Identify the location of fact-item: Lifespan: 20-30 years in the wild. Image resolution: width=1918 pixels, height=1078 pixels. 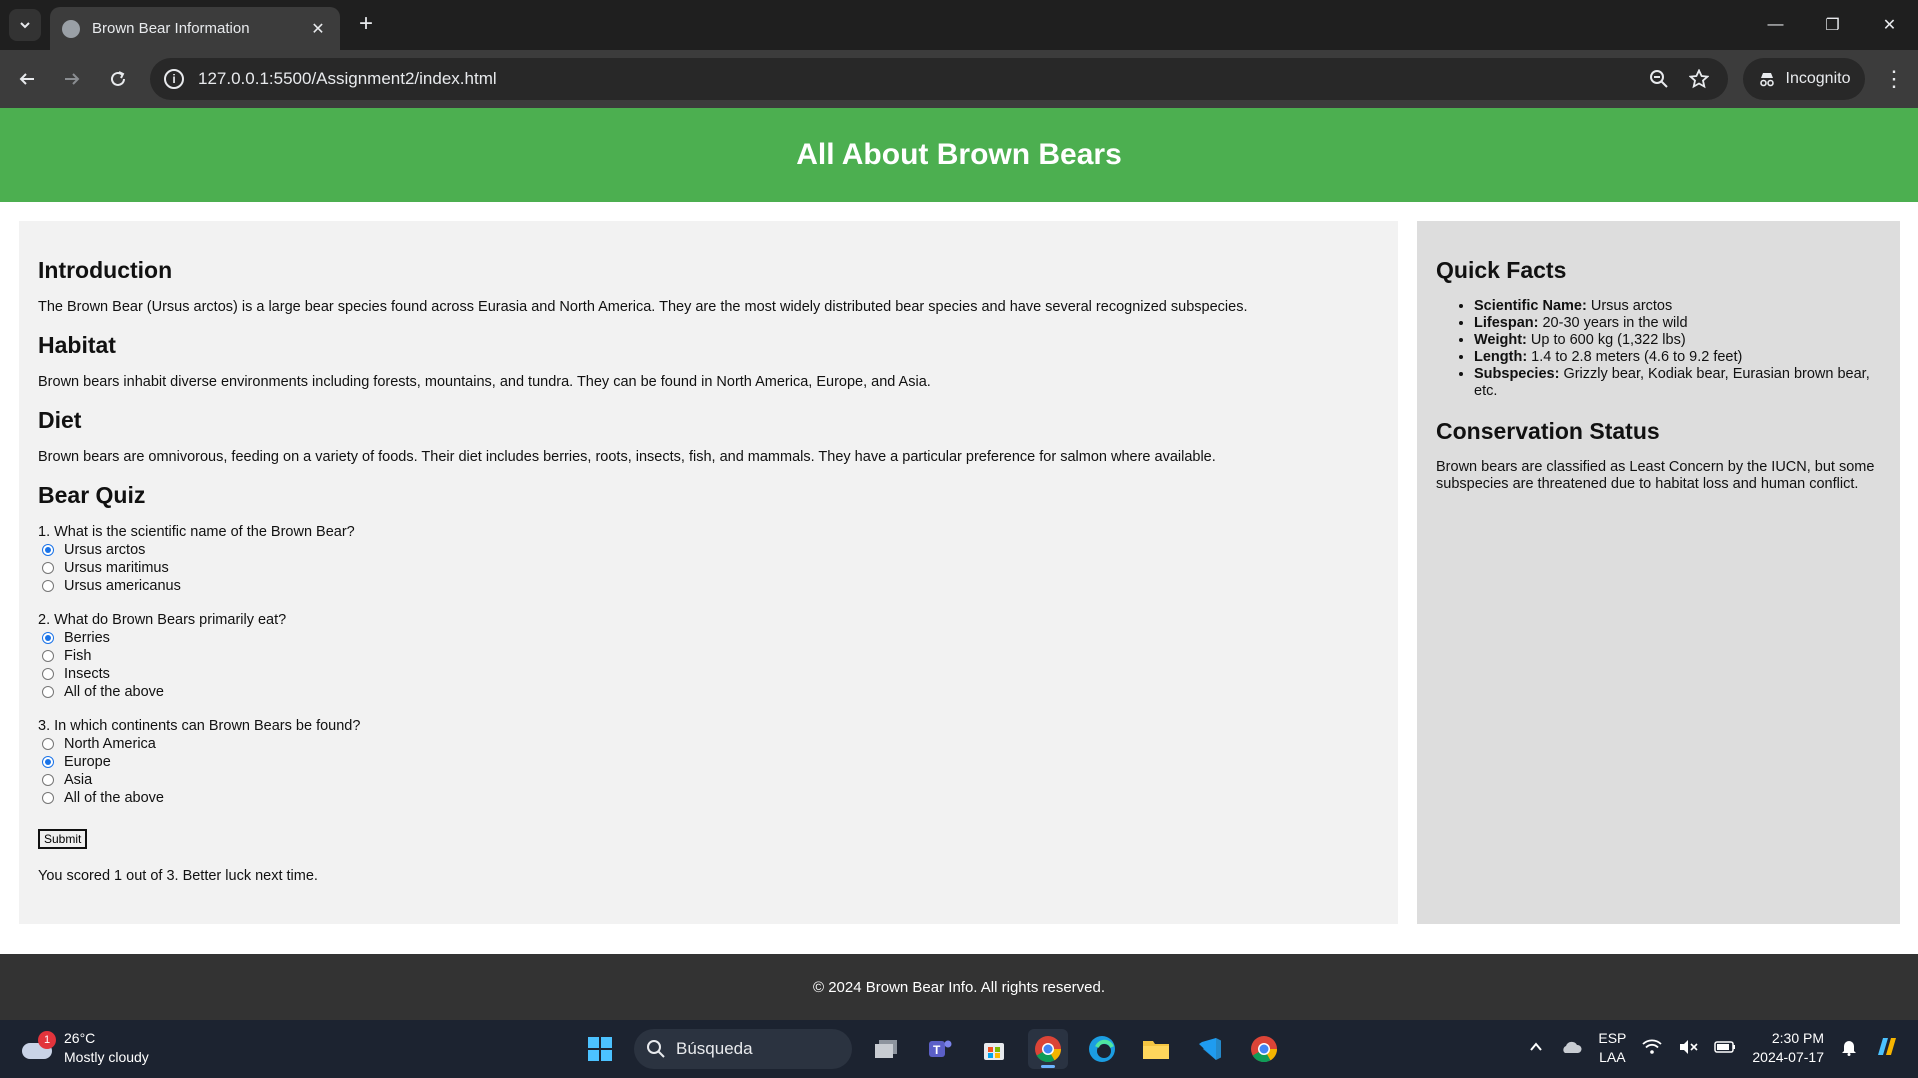
(1677, 323).